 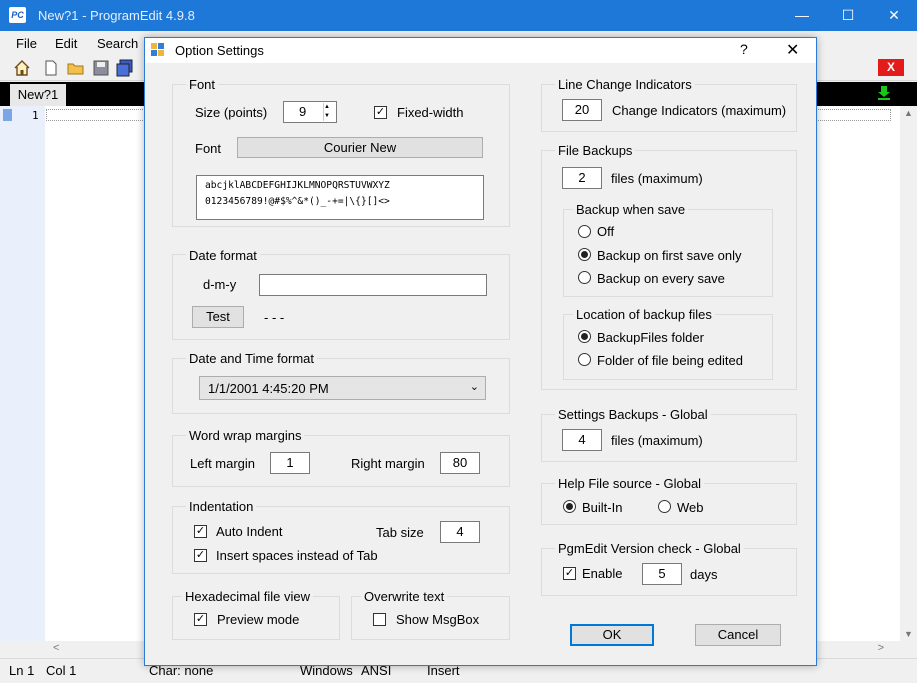 What do you see at coordinates (569, 506) in the screenshot?
I see `help-builtin-radio` at bounding box center [569, 506].